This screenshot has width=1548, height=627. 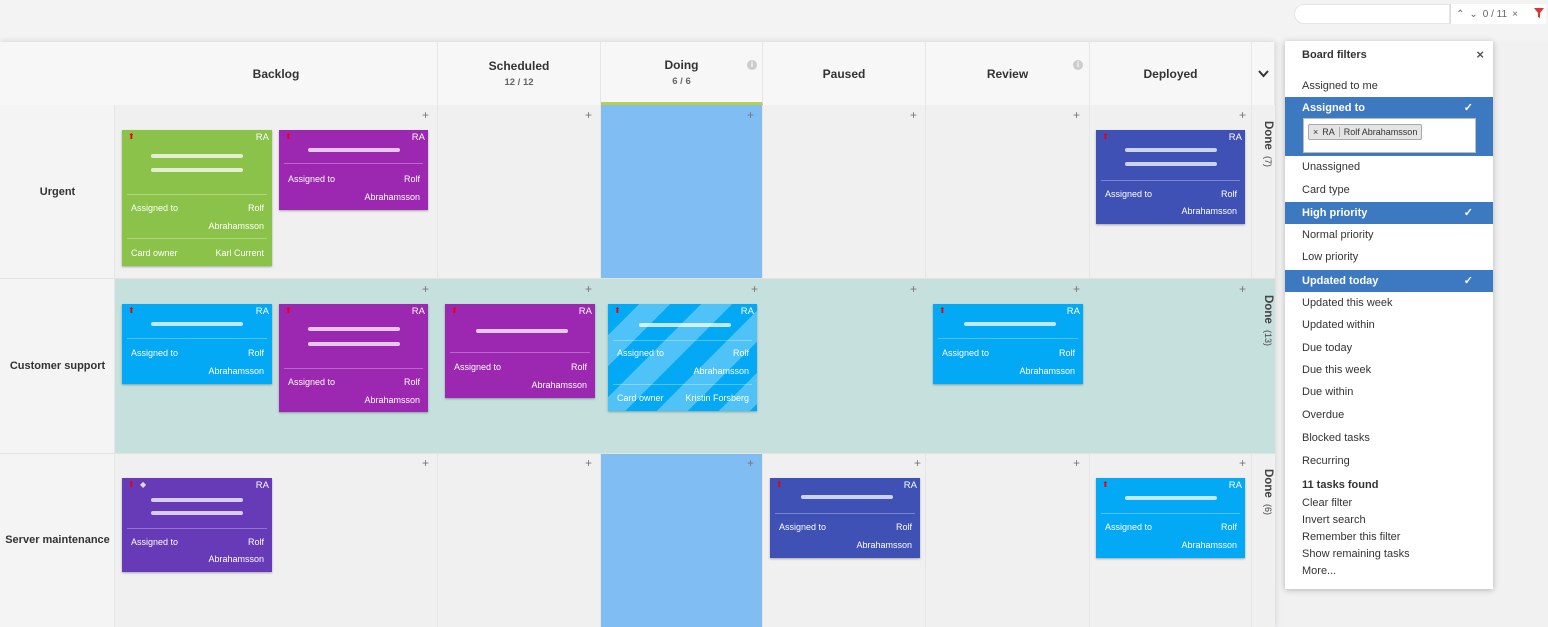 What do you see at coordinates (1334, 55) in the screenshot?
I see `panel-title: Board filters` at bounding box center [1334, 55].